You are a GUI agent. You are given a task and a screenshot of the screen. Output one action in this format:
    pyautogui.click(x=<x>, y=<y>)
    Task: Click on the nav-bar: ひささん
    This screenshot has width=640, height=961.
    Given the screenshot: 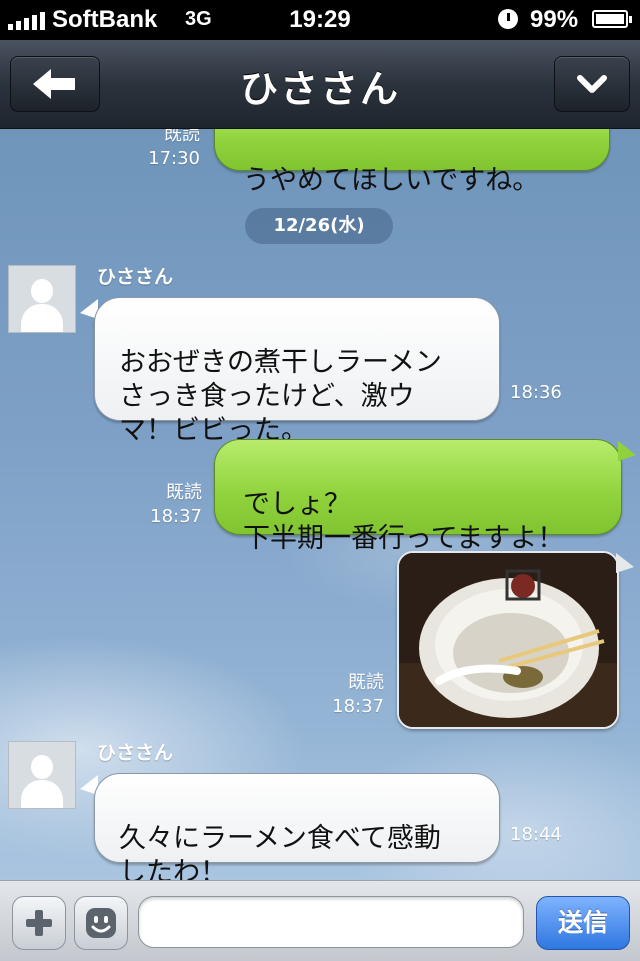 What is the action you would take?
    pyautogui.click(x=320, y=84)
    